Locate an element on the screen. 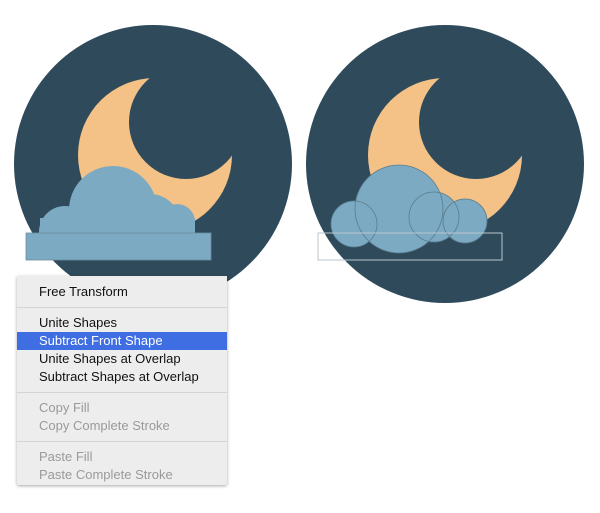  menu-item-paste-complete-stroke: Paste Complete Stroke is located at coordinates (106, 474).